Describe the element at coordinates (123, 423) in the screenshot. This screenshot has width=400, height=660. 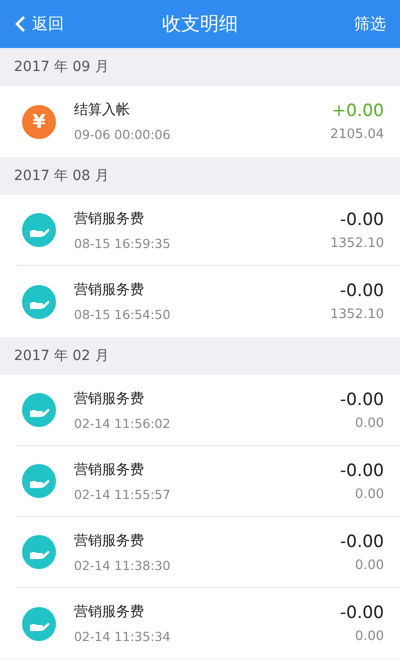
I see `transaction-time: 02-14 11:56:02` at that location.